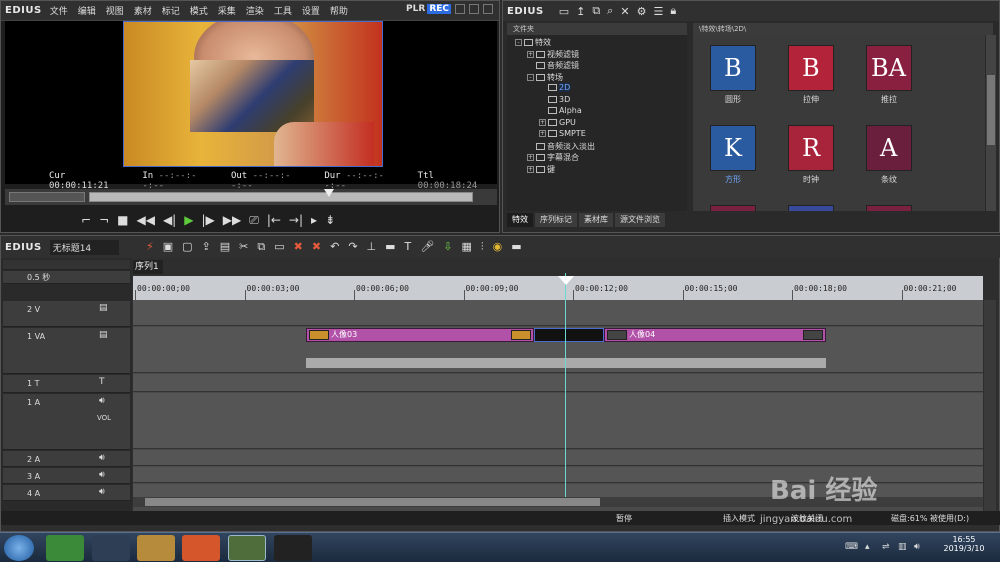  I want to click on firefox-icon, so click(201, 548).